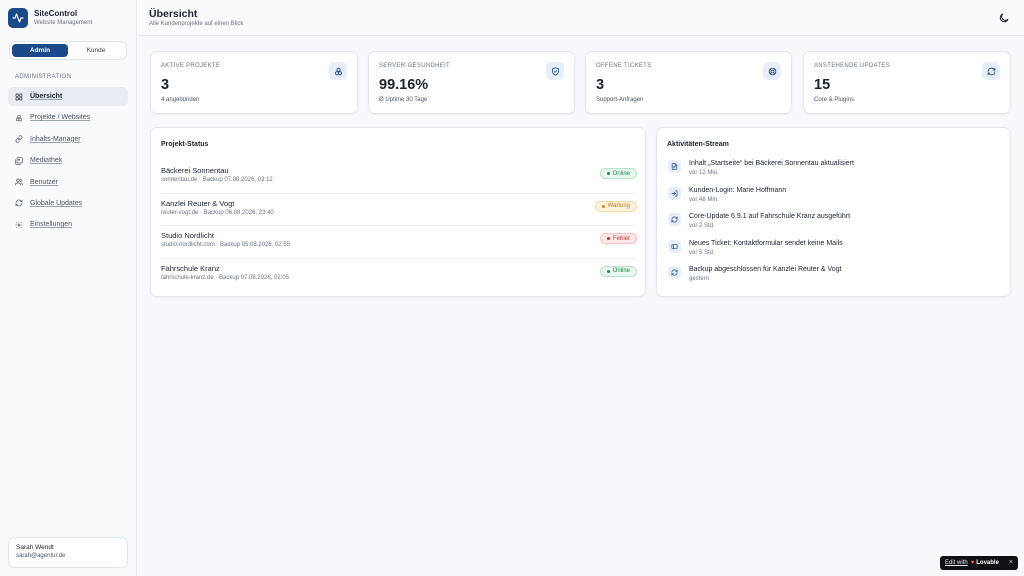 The height and width of the screenshot is (576, 1024). Describe the element at coordinates (35, 547) in the screenshot. I see `user-name: Sarah Wendt` at that location.